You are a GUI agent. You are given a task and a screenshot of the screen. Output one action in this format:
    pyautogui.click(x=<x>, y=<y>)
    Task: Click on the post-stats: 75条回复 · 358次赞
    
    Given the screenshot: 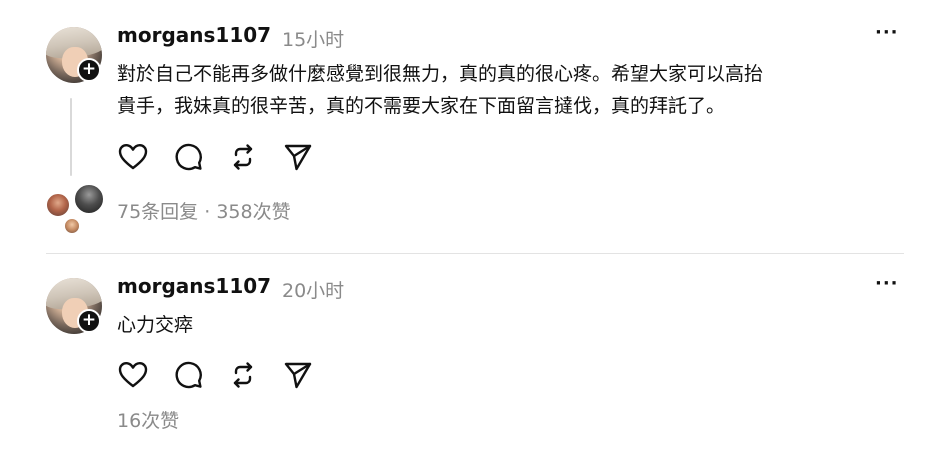 What is the action you would take?
    pyautogui.click(x=204, y=210)
    